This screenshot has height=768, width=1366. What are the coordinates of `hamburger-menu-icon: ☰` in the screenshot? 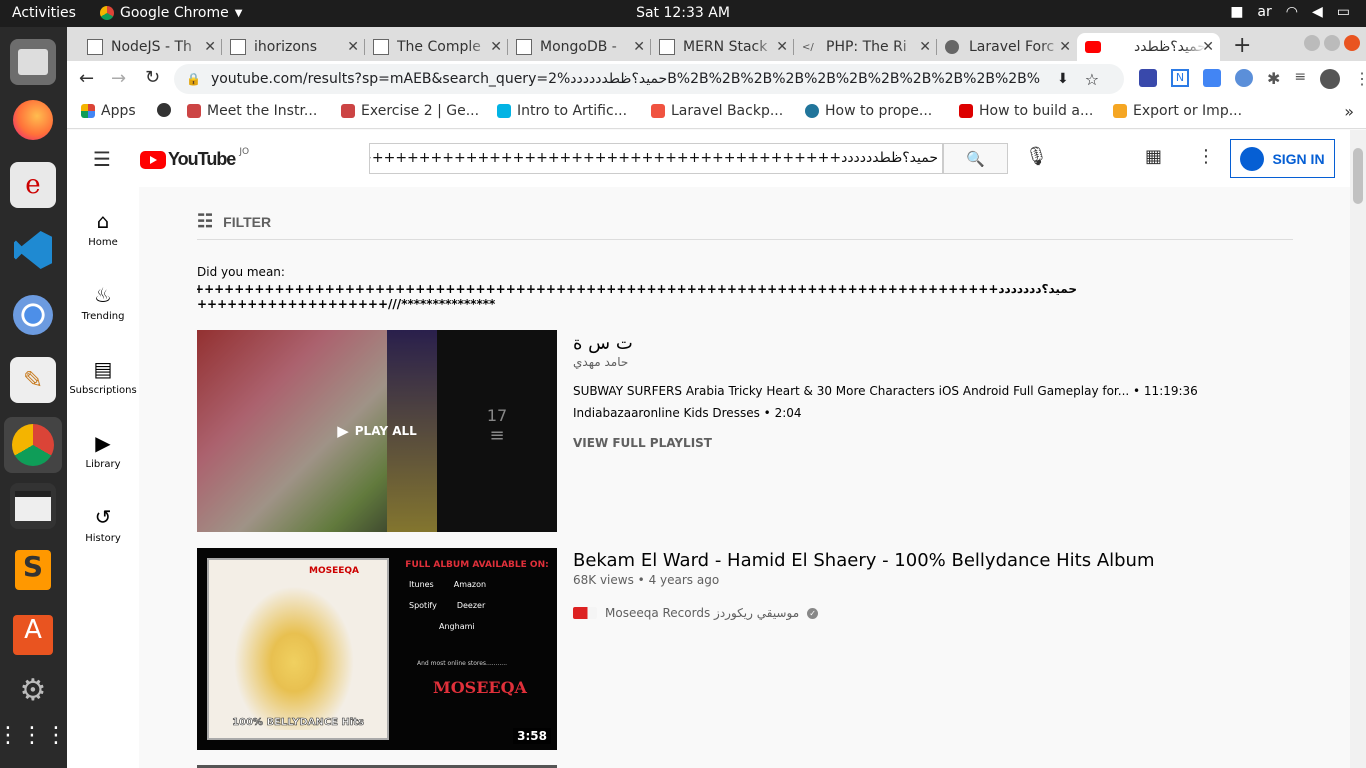 It's located at (102, 159).